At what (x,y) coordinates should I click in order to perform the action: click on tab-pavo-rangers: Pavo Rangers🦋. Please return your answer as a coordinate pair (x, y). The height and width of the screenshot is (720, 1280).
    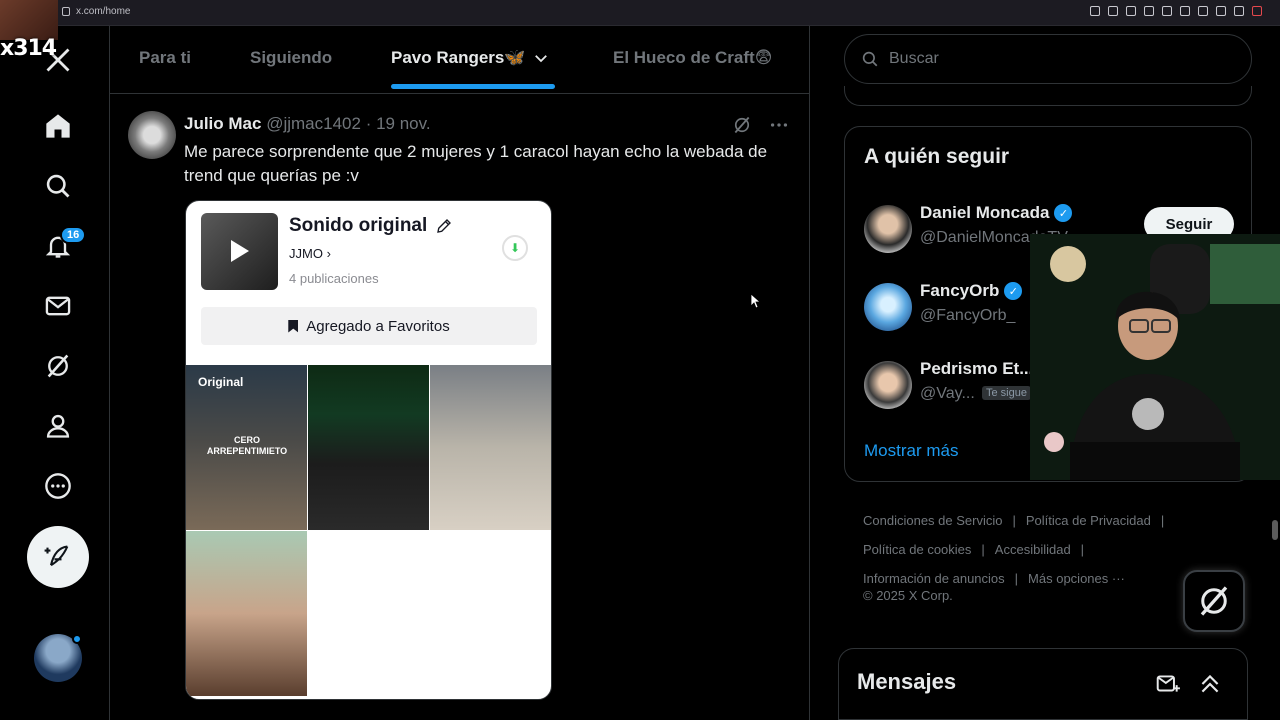
    Looking at the image, I should click on (470, 58).